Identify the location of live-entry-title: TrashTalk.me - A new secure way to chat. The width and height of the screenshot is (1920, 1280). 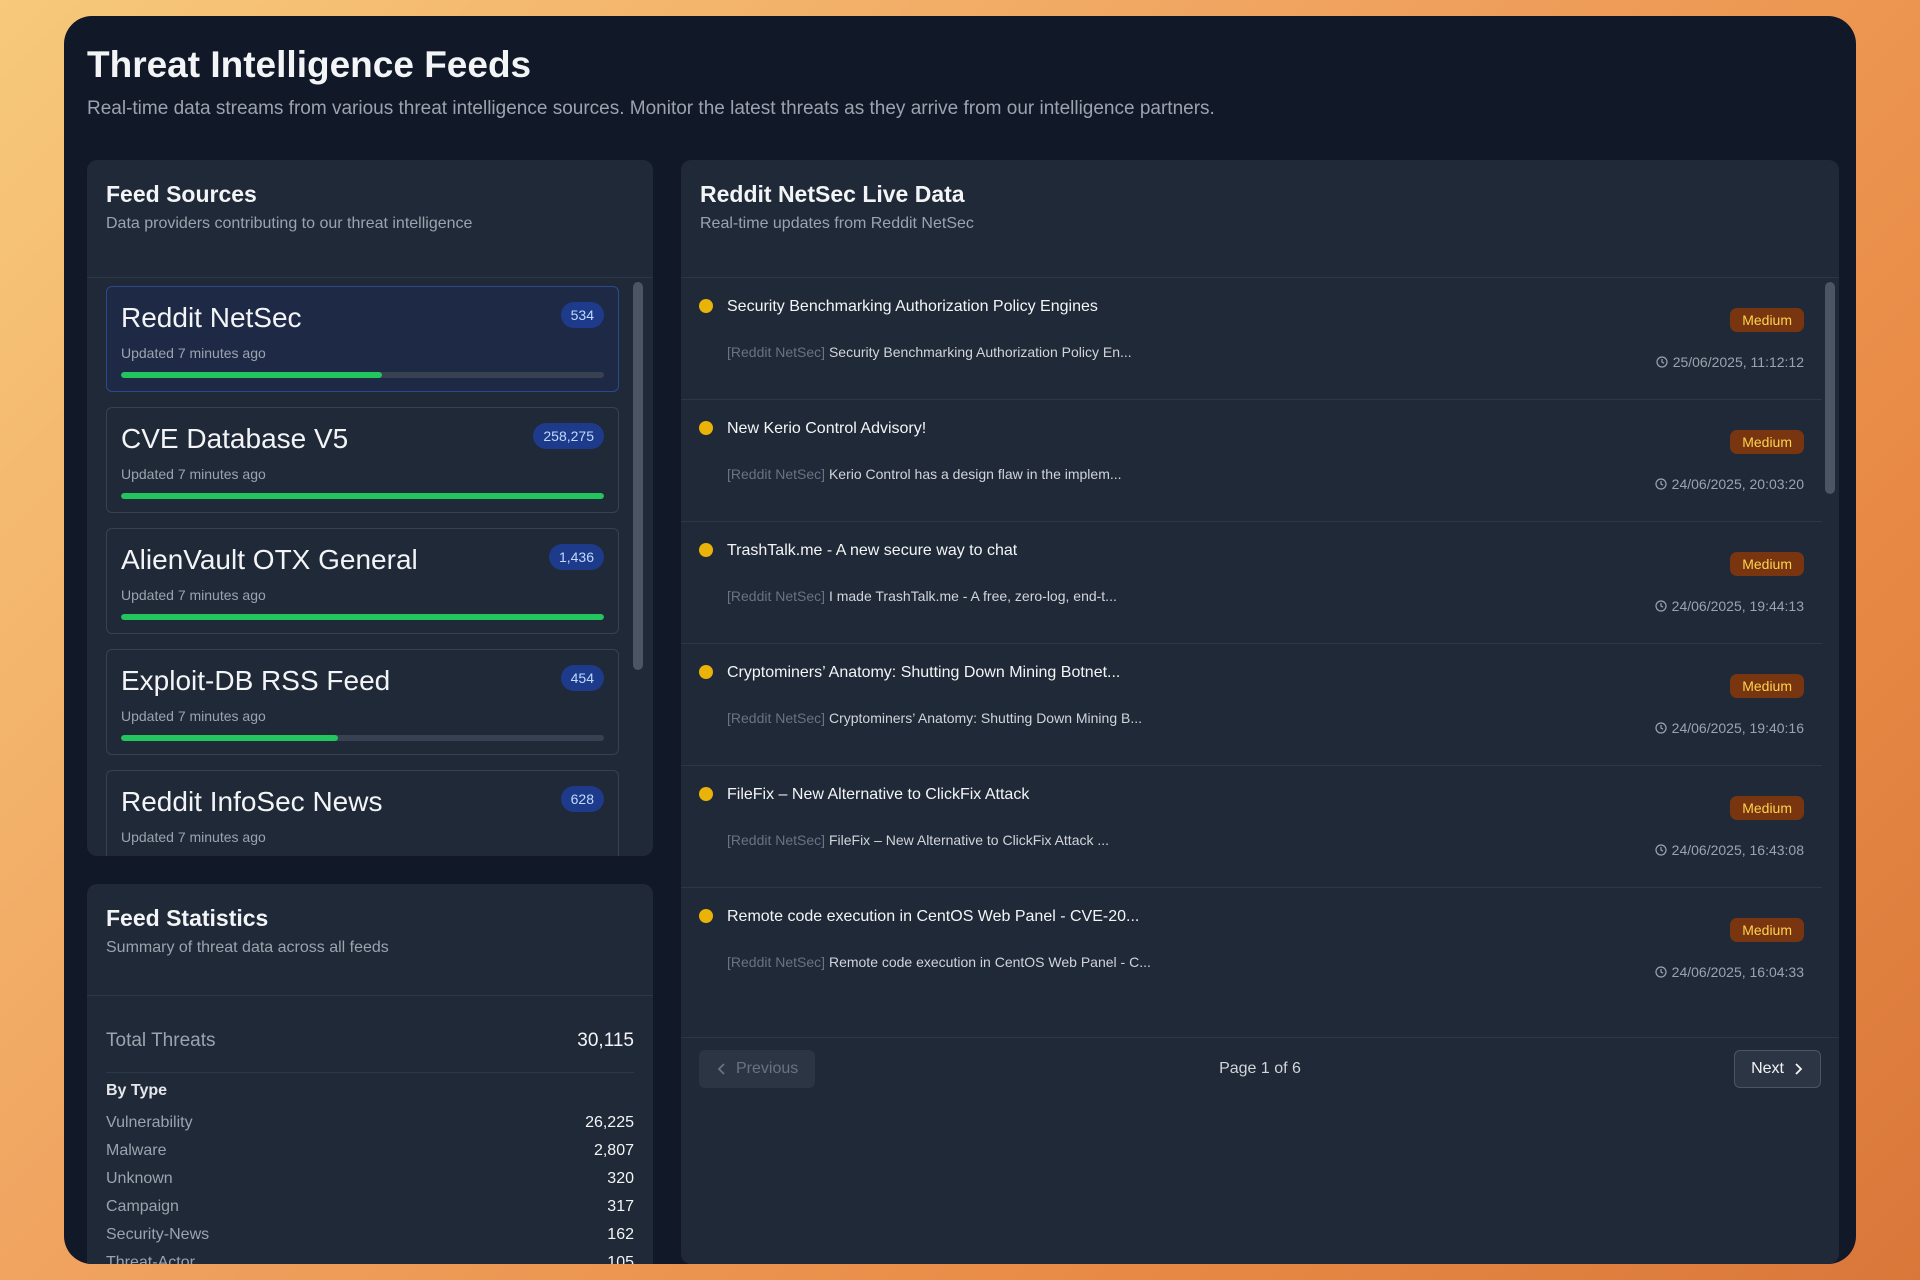
(872, 551).